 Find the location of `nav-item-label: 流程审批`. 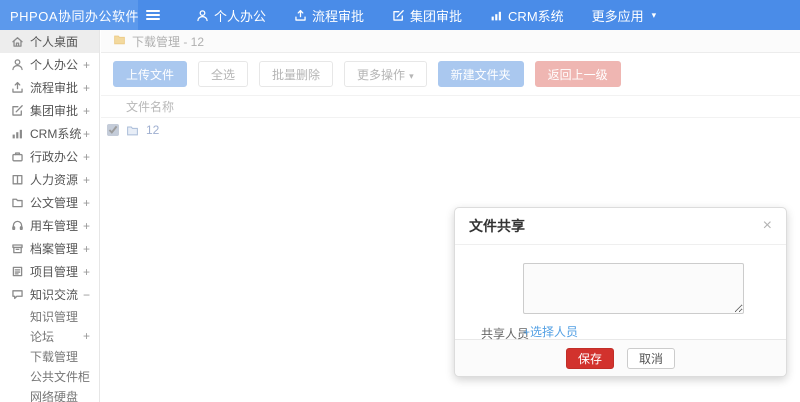

nav-item-label: 流程审批 is located at coordinates (338, 16).